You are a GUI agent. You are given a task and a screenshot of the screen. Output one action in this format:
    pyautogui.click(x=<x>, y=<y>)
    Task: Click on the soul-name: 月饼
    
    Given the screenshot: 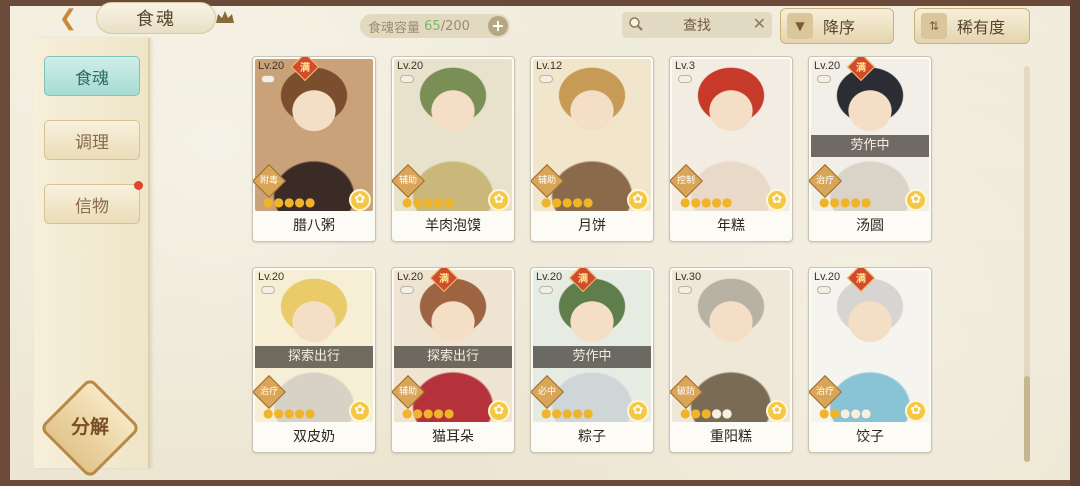 What is the action you would take?
    pyautogui.click(x=592, y=226)
    